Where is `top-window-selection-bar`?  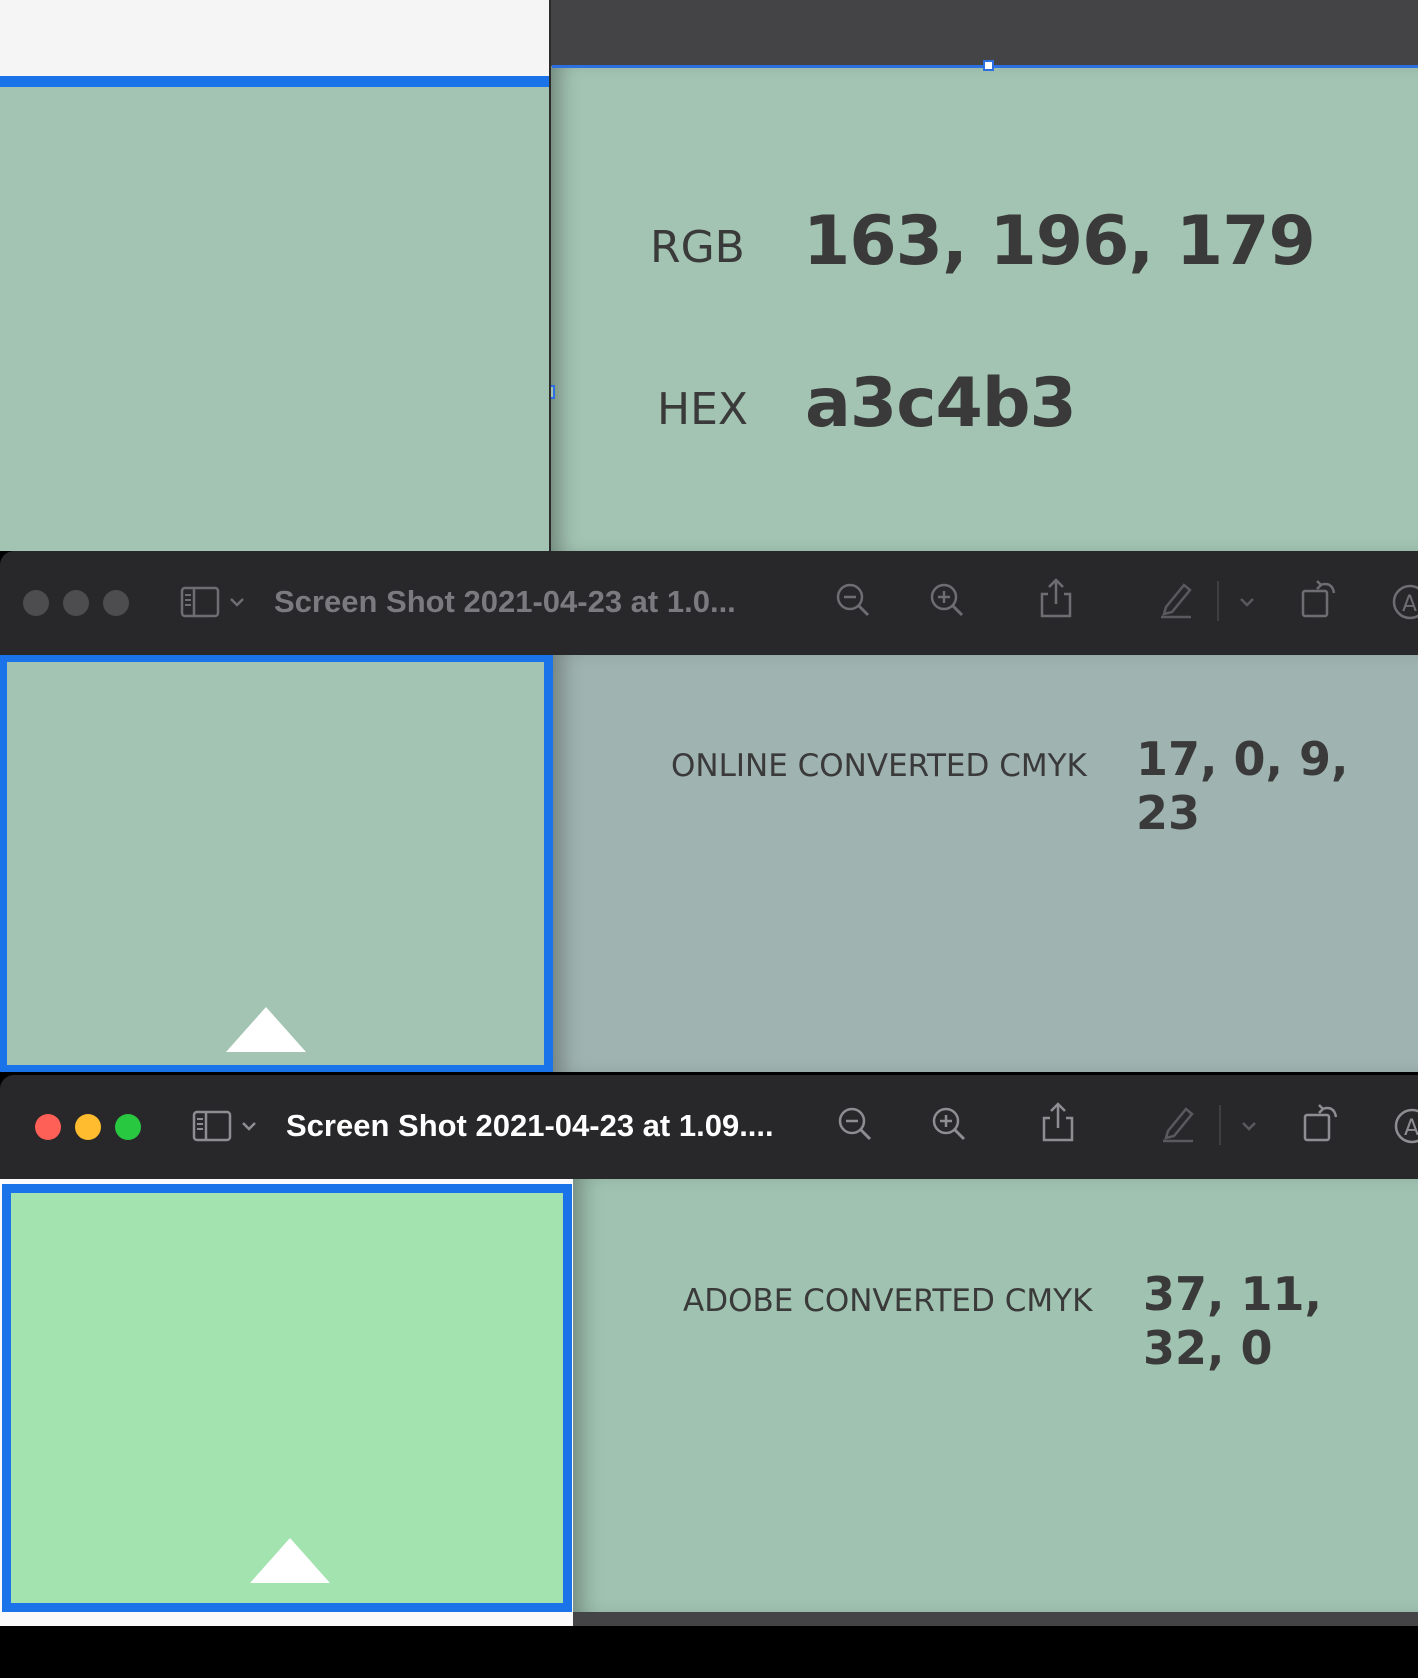 top-window-selection-bar is located at coordinates (275, 81).